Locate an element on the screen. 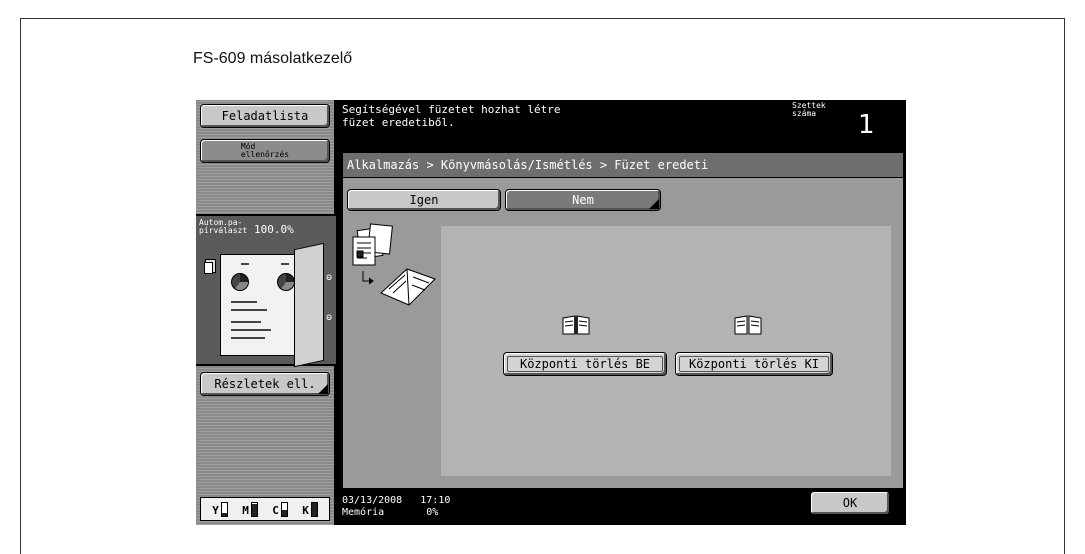 Image resolution: width=1085 pixels, height=554 pixels. toner-y-gauge is located at coordinates (224, 509).